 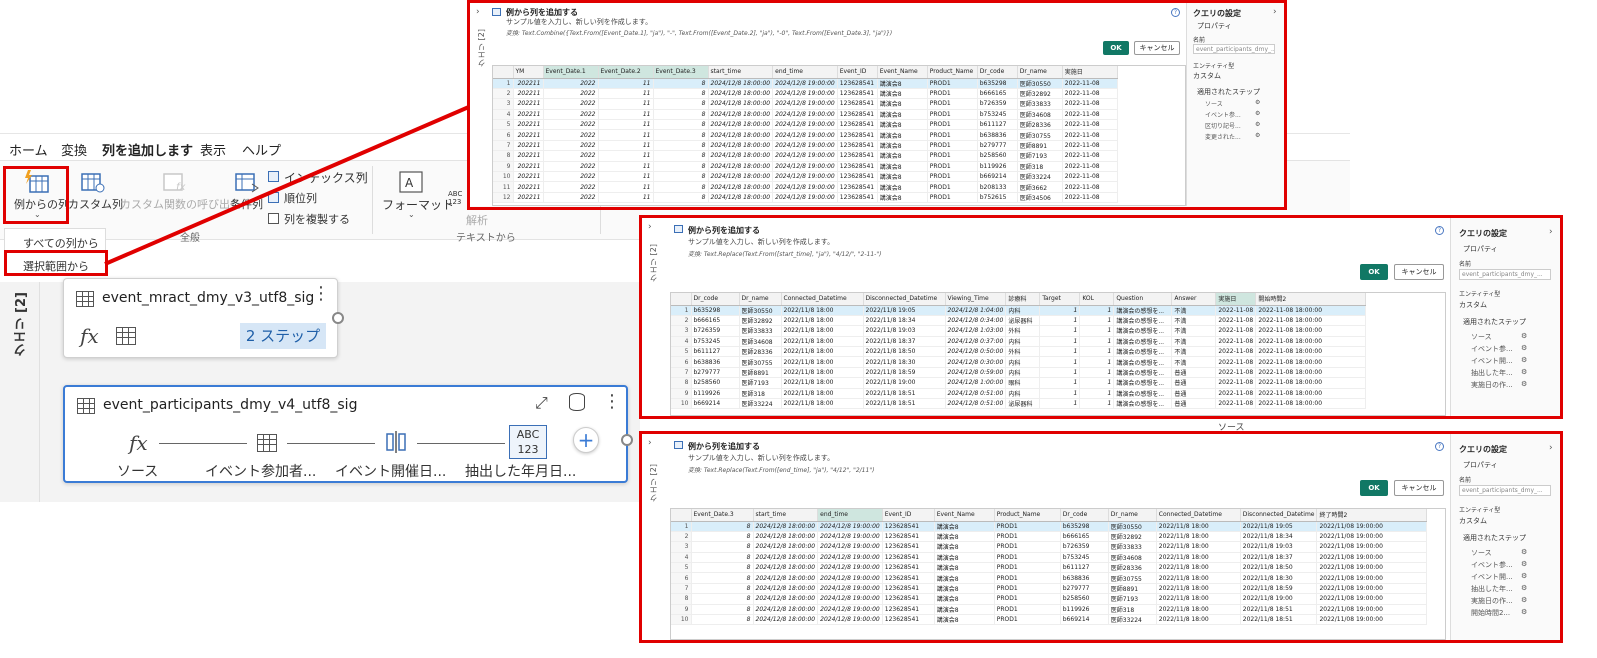 What do you see at coordinates (208, 298) in the screenshot?
I see `query-card-title: event_mract_dmy_v3_utf8_sig` at bounding box center [208, 298].